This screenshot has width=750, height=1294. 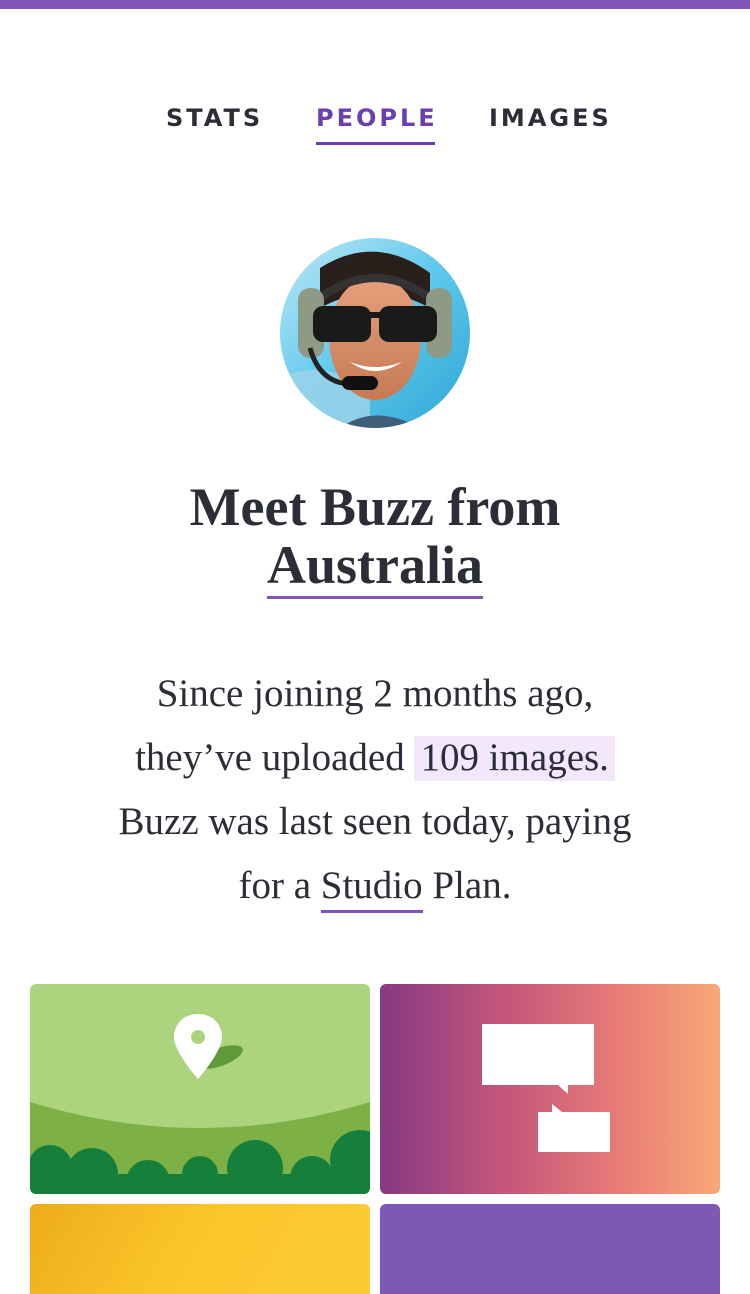 I want to click on profile-headline: Meet Buzz from Australia, so click(x=375, y=538).